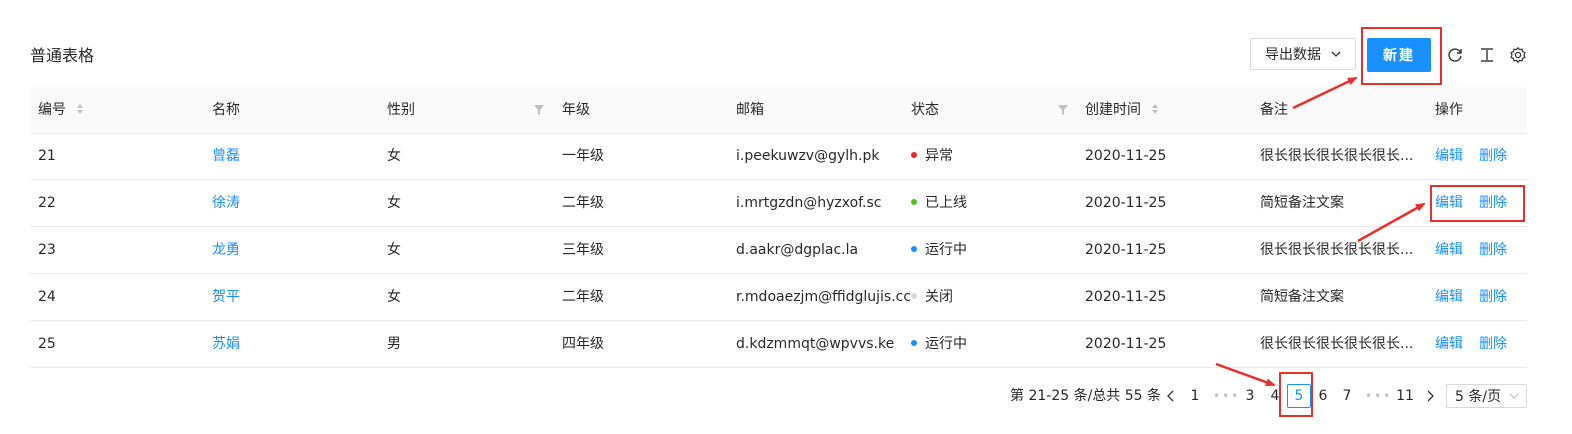 The width and height of the screenshot is (1572, 434). I want to click on page-item: 11, so click(1405, 396).